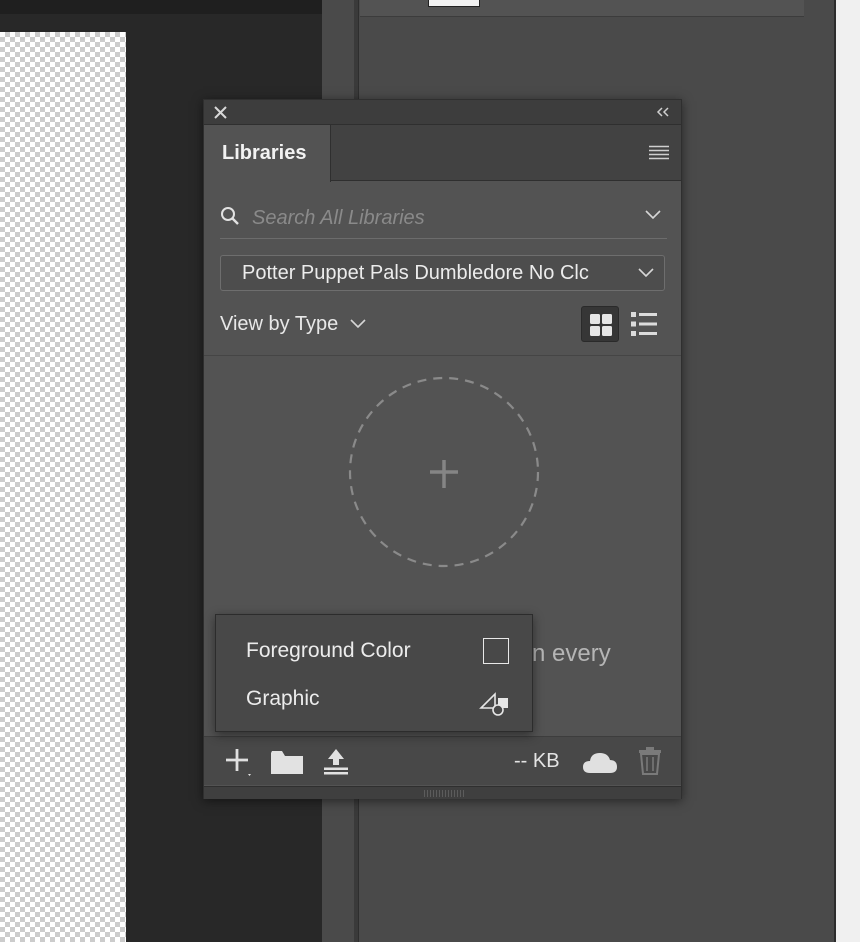 The height and width of the screenshot is (942, 860). Describe the element at coordinates (582, 8) in the screenshot. I see `layers-strip` at that location.